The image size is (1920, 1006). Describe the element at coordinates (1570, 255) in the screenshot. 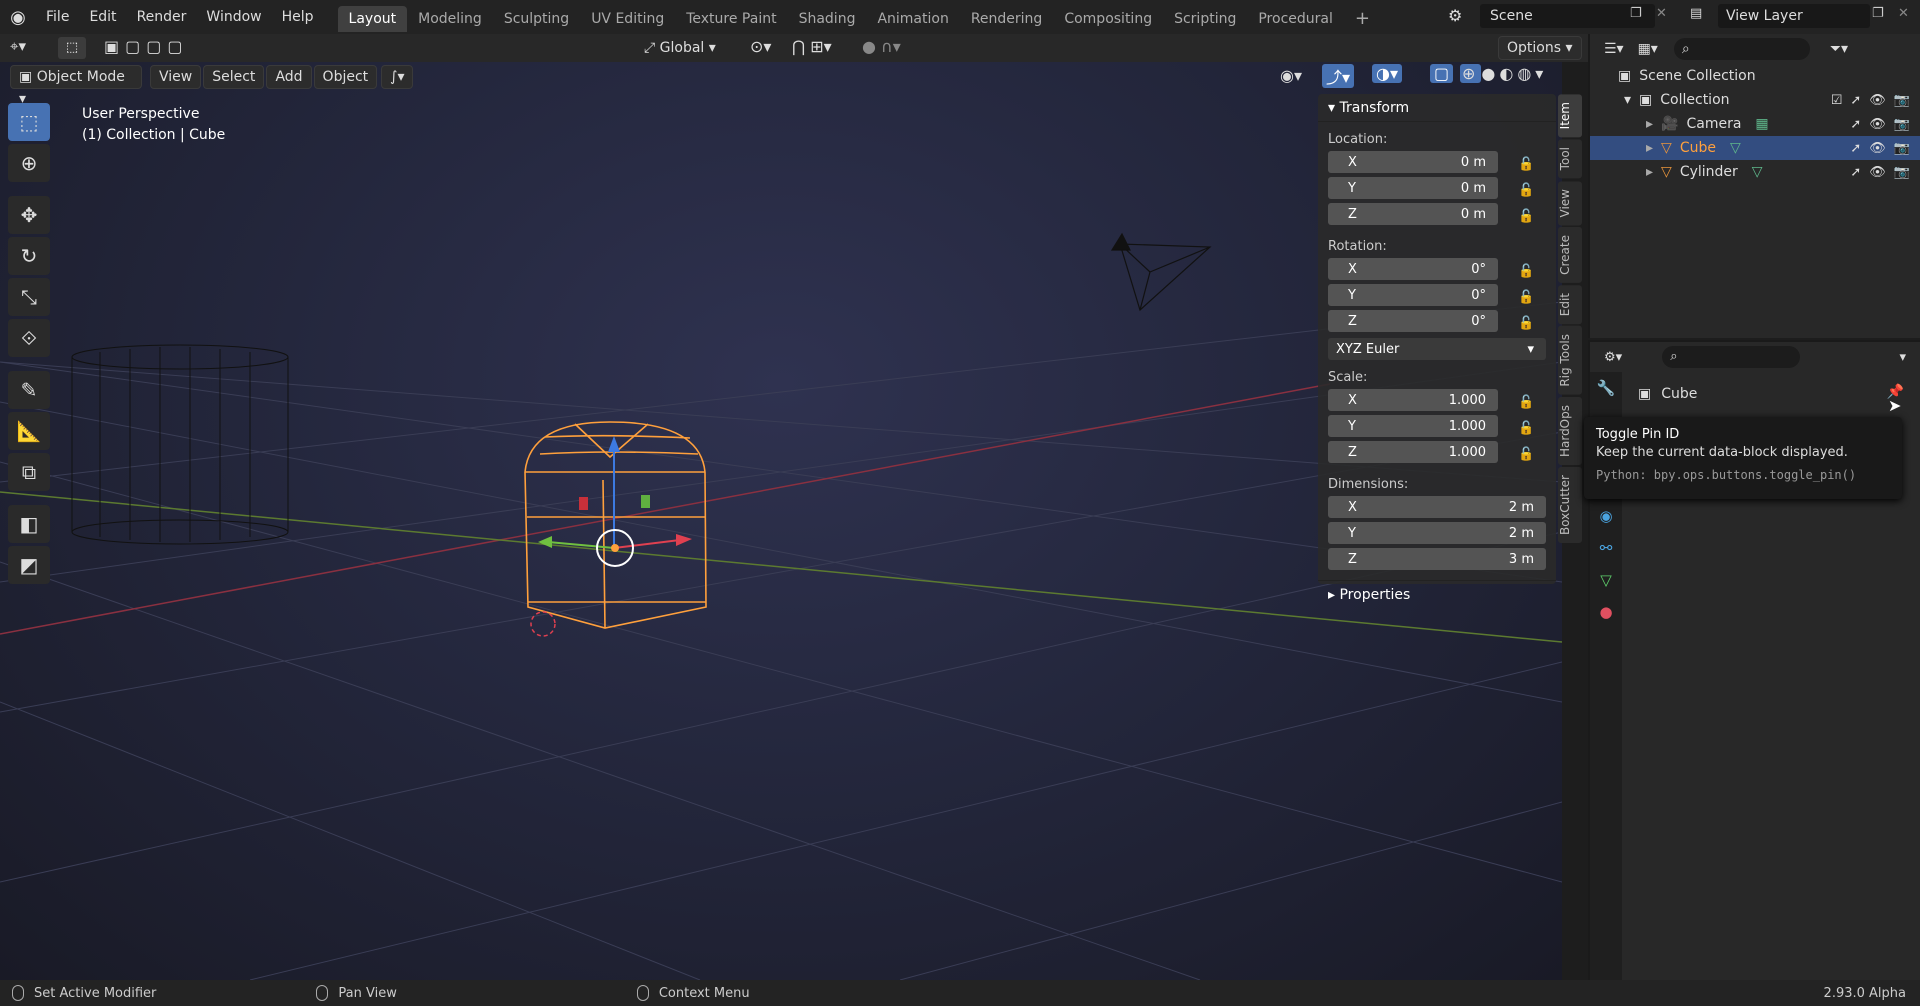

I see `tab-create: Create` at that location.